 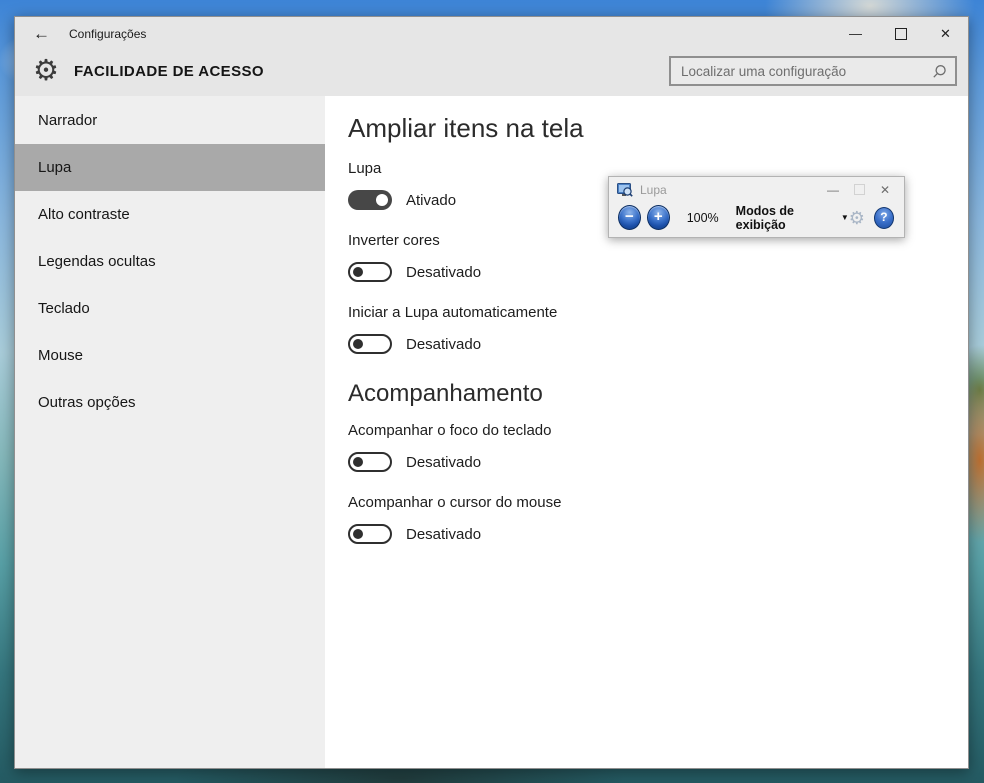 I want to click on titlebar: ← Configurações — ✕, so click(x=491, y=33).